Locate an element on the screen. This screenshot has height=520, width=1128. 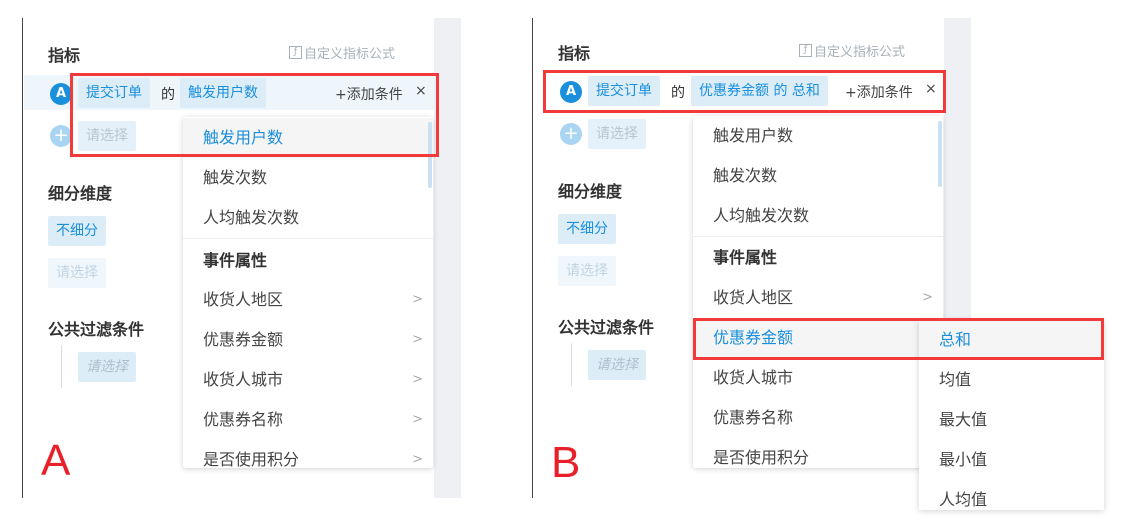
aggregation-submenu: 总和 均值 最大值 最小值 人均值 is located at coordinates (1011, 415).